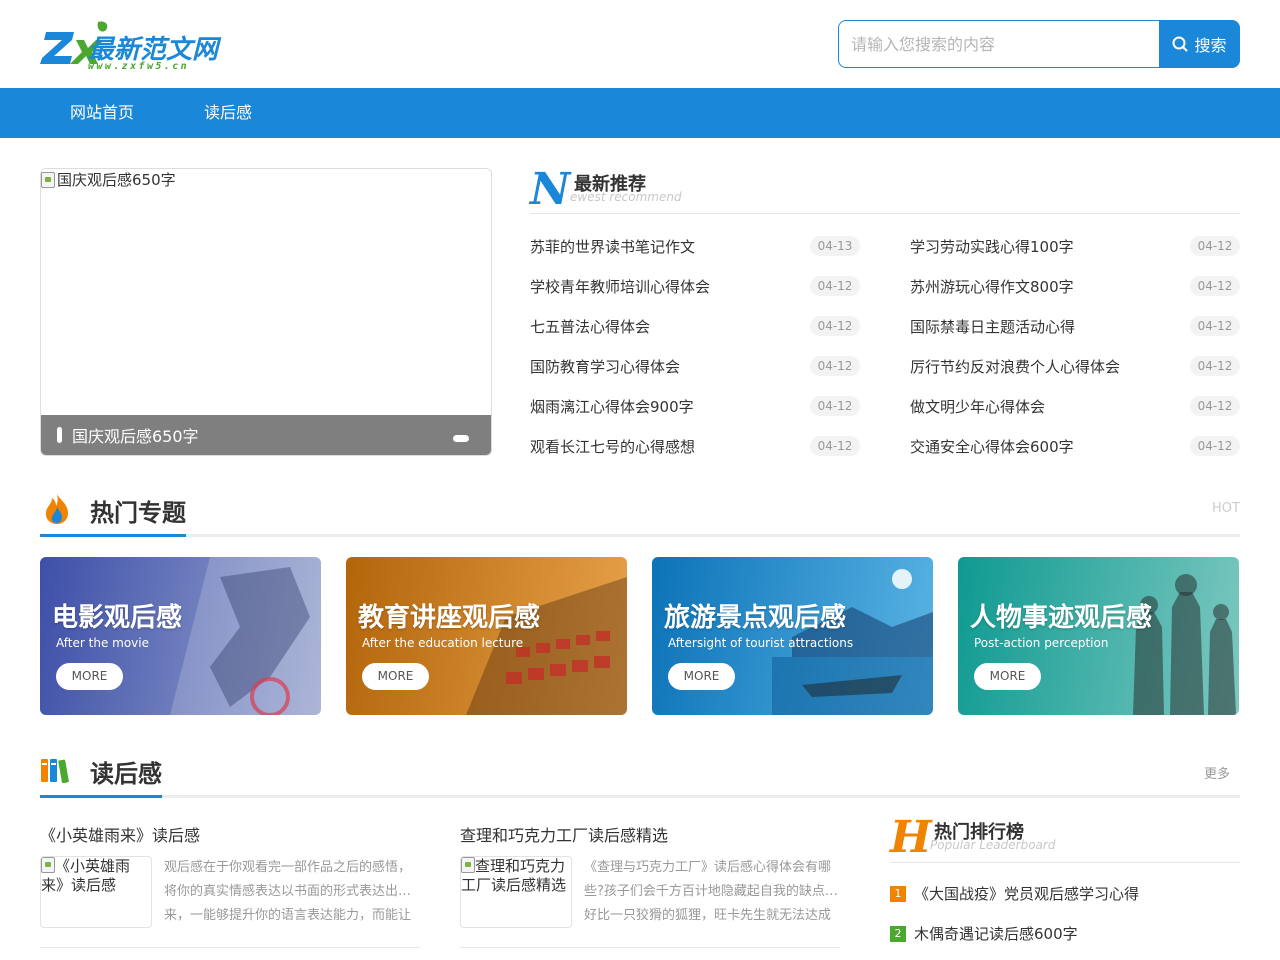  Describe the element at coordinates (1041, 643) in the screenshot. I see `card-subtitle: Post-action perception` at that location.